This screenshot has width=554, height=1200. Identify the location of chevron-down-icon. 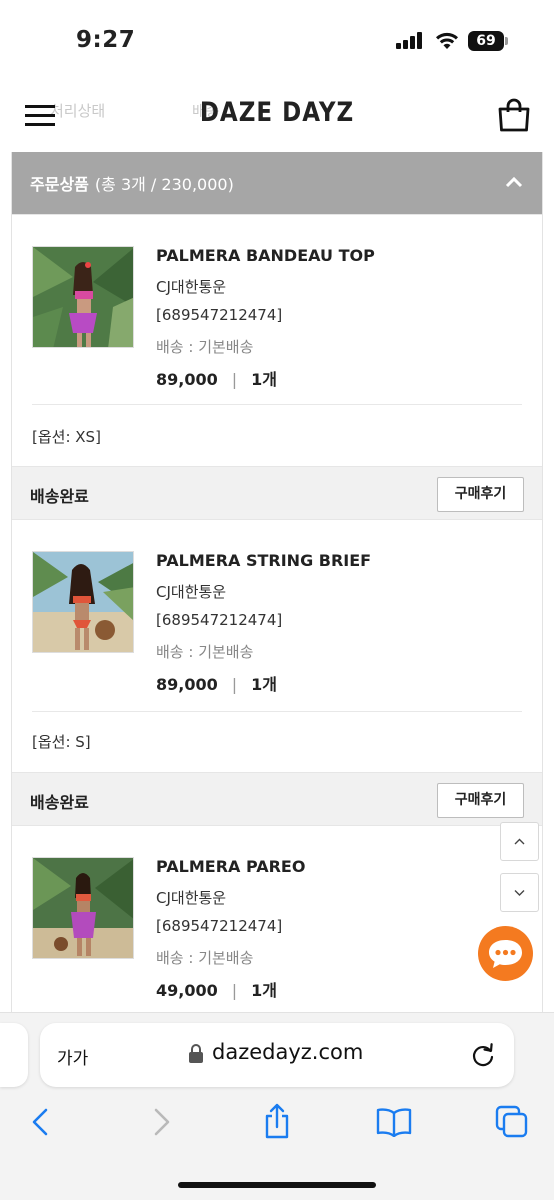
(519, 893).